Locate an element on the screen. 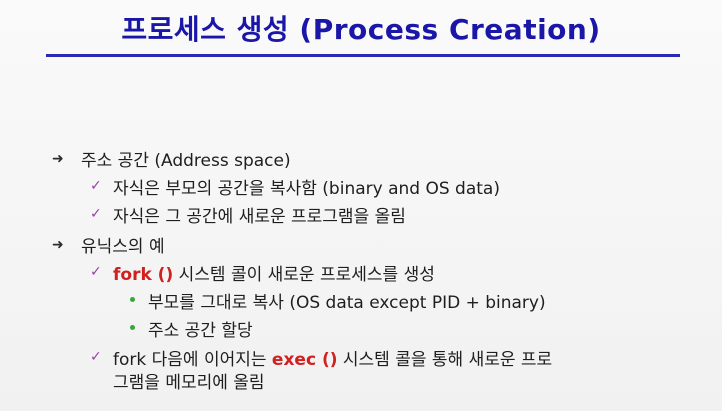 This screenshot has width=722, height=411. list-item-exec-continued: 그램을 메모리에 올림 is located at coordinates (189, 383).